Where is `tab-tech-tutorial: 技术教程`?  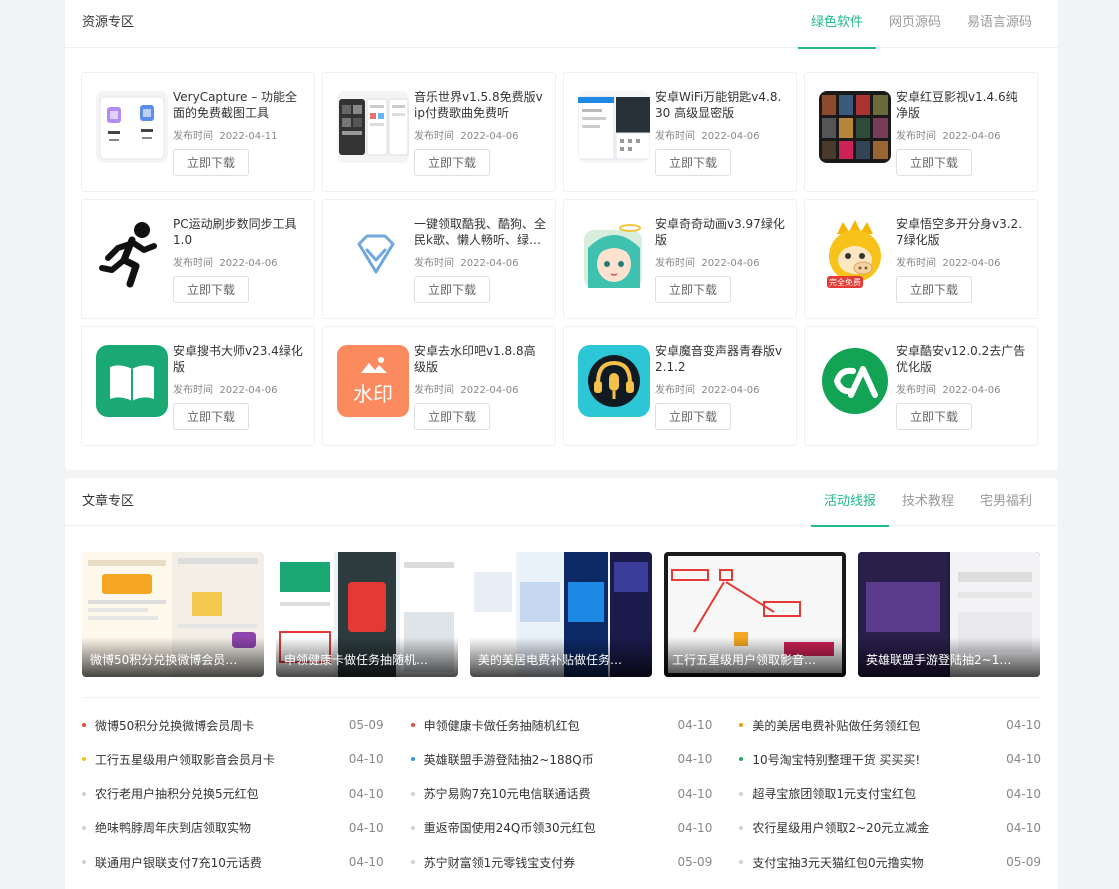 tab-tech-tutorial: 技术教程 is located at coordinates (928, 502).